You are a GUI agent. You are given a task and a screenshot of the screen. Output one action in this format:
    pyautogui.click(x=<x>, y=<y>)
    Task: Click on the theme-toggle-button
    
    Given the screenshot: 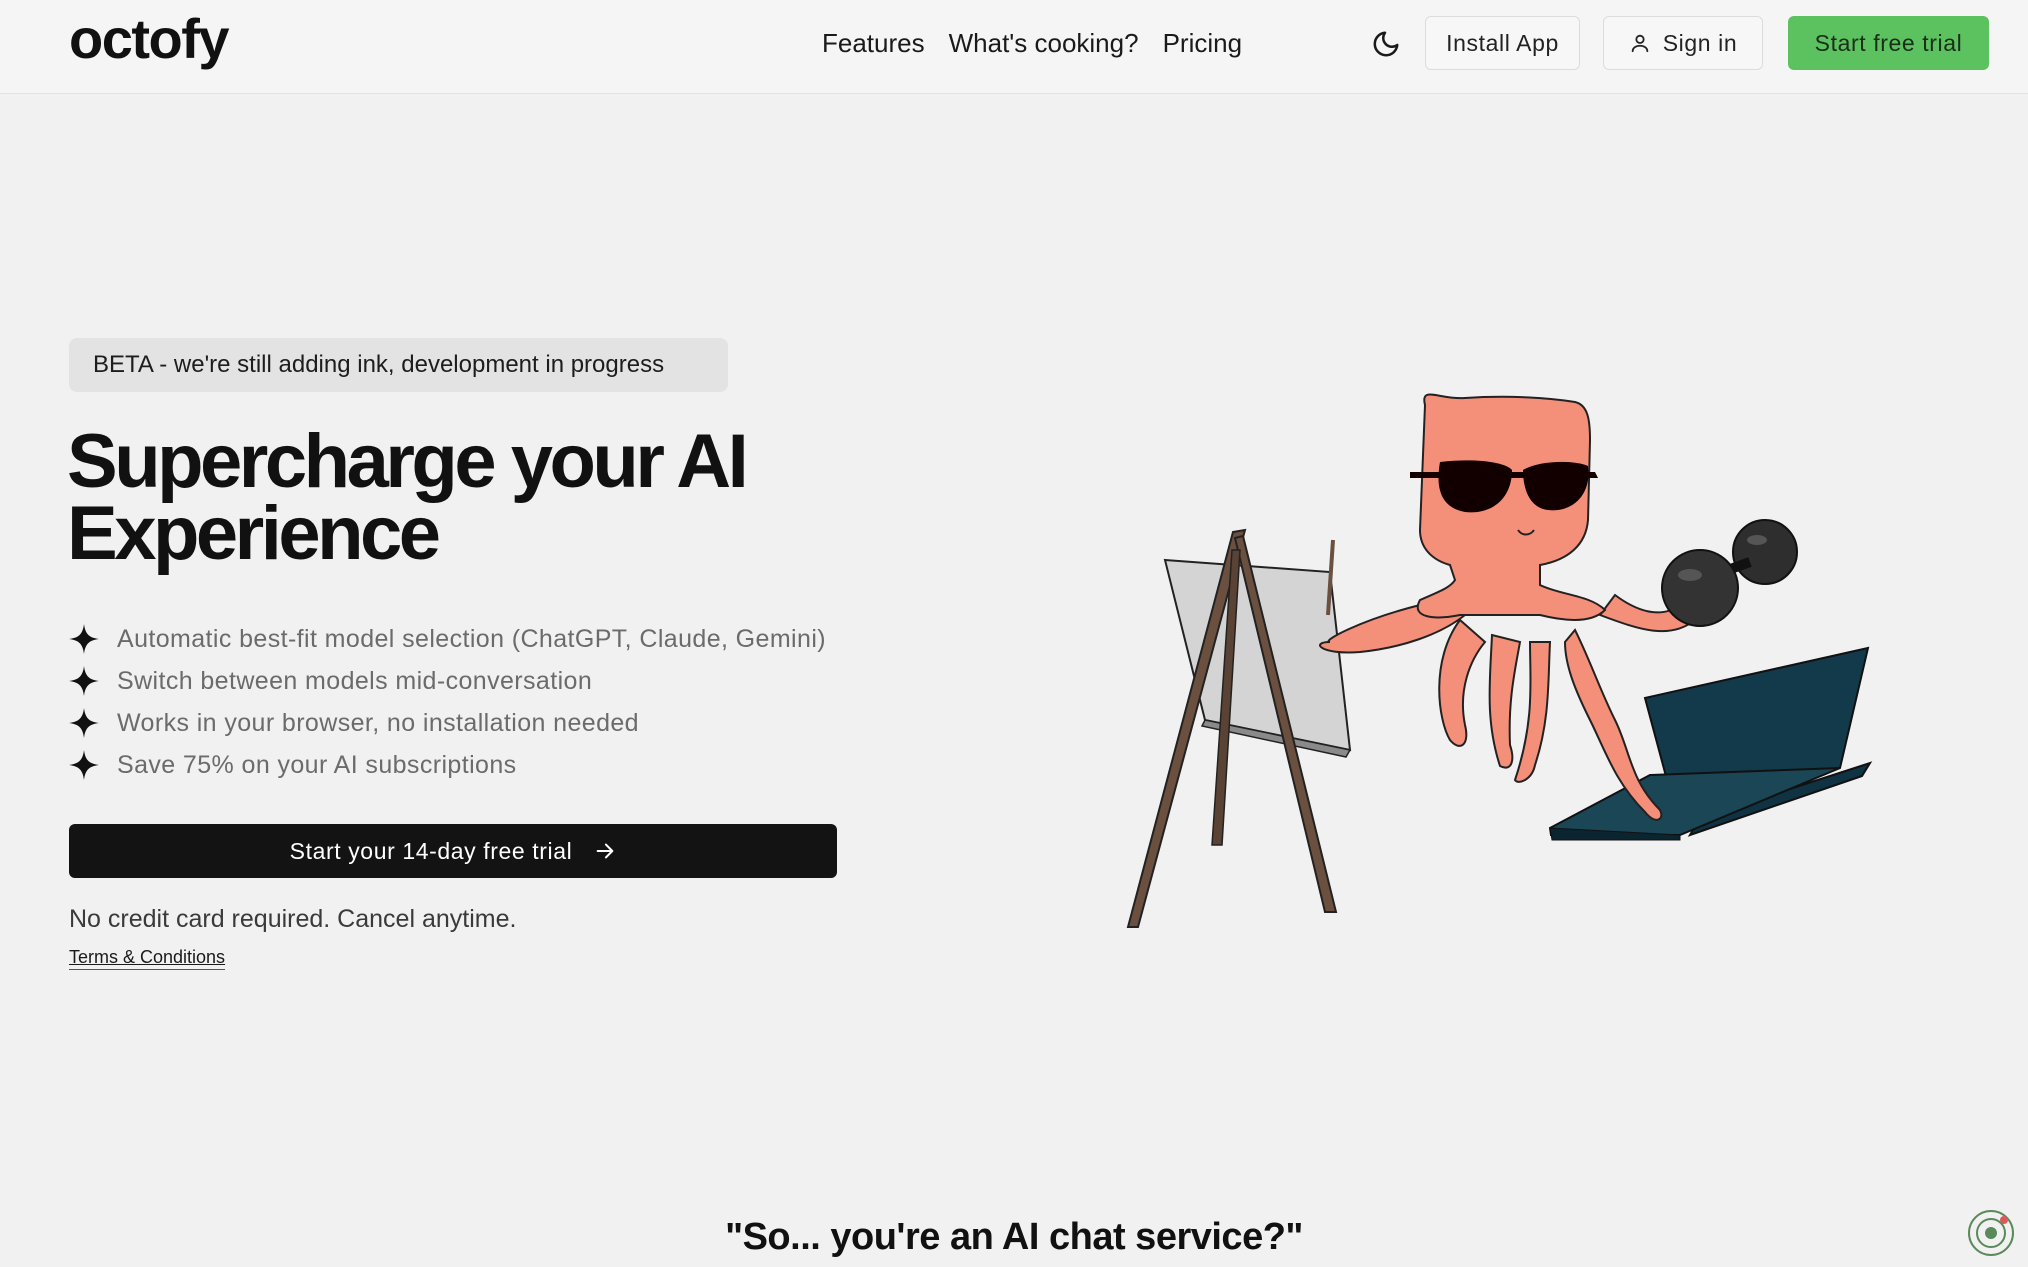 What is the action you would take?
    pyautogui.click(x=1386, y=44)
    